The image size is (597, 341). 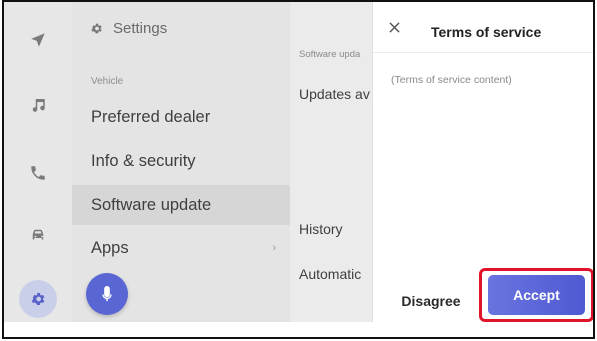 I want to click on navigation-icon, so click(x=38, y=40).